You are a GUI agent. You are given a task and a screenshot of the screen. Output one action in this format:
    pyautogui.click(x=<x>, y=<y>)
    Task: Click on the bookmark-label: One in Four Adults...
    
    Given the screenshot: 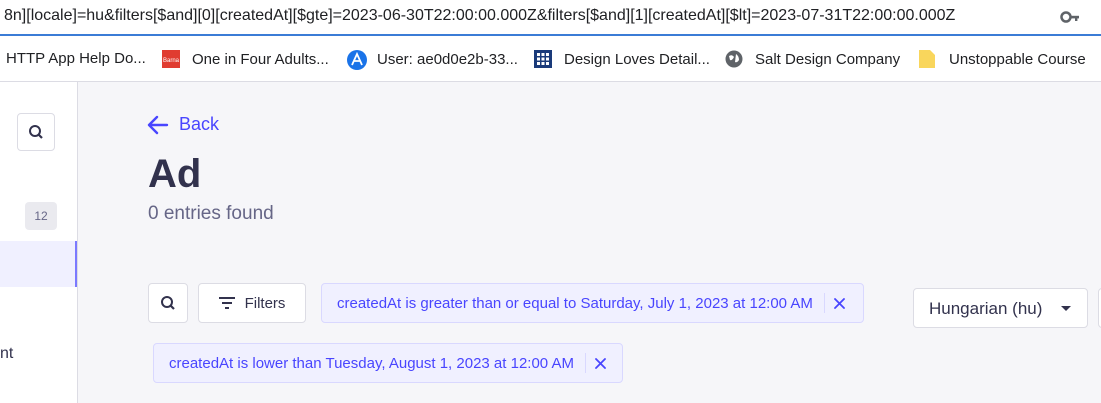 What is the action you would take?
    pyautogui.click(x=260, y=59)
    